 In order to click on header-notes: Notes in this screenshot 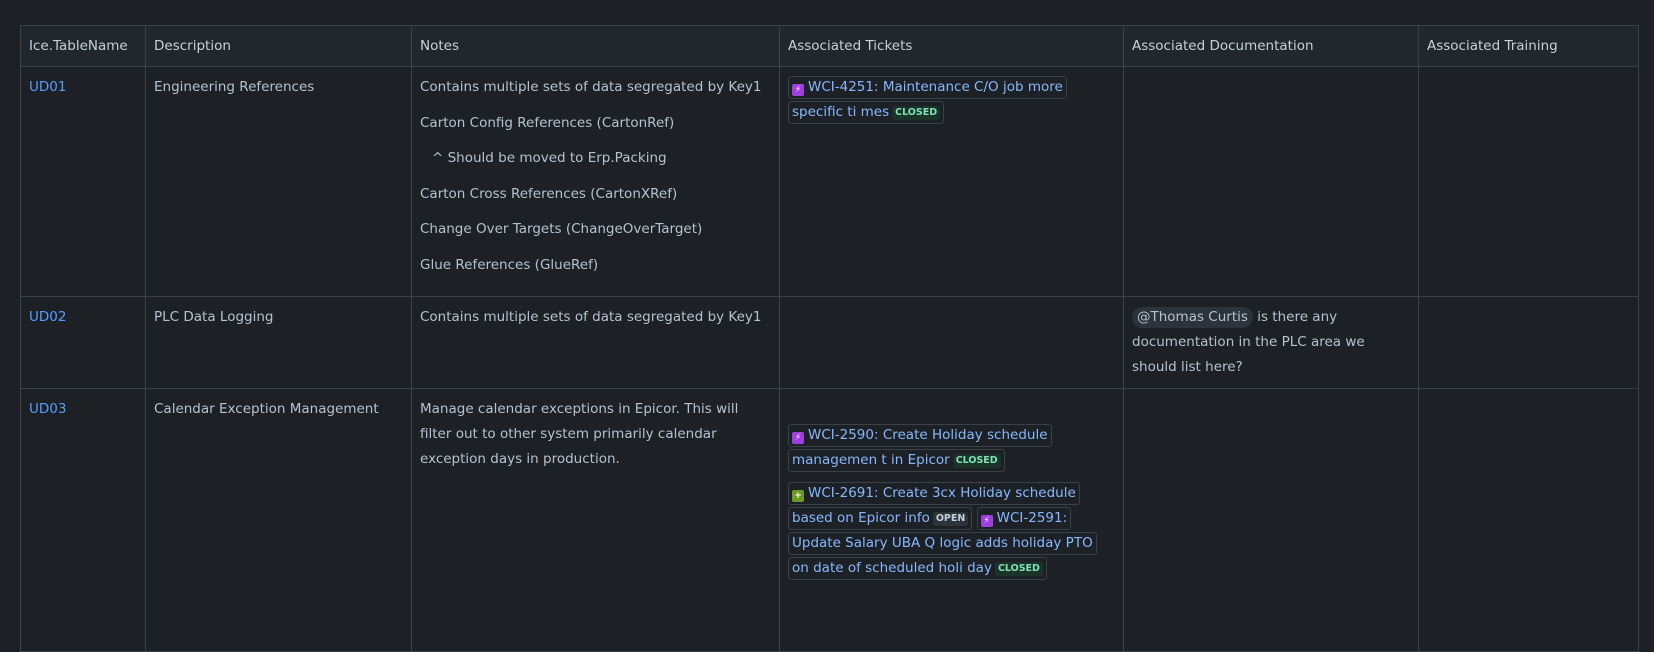, I will do `click(595, 46)`.